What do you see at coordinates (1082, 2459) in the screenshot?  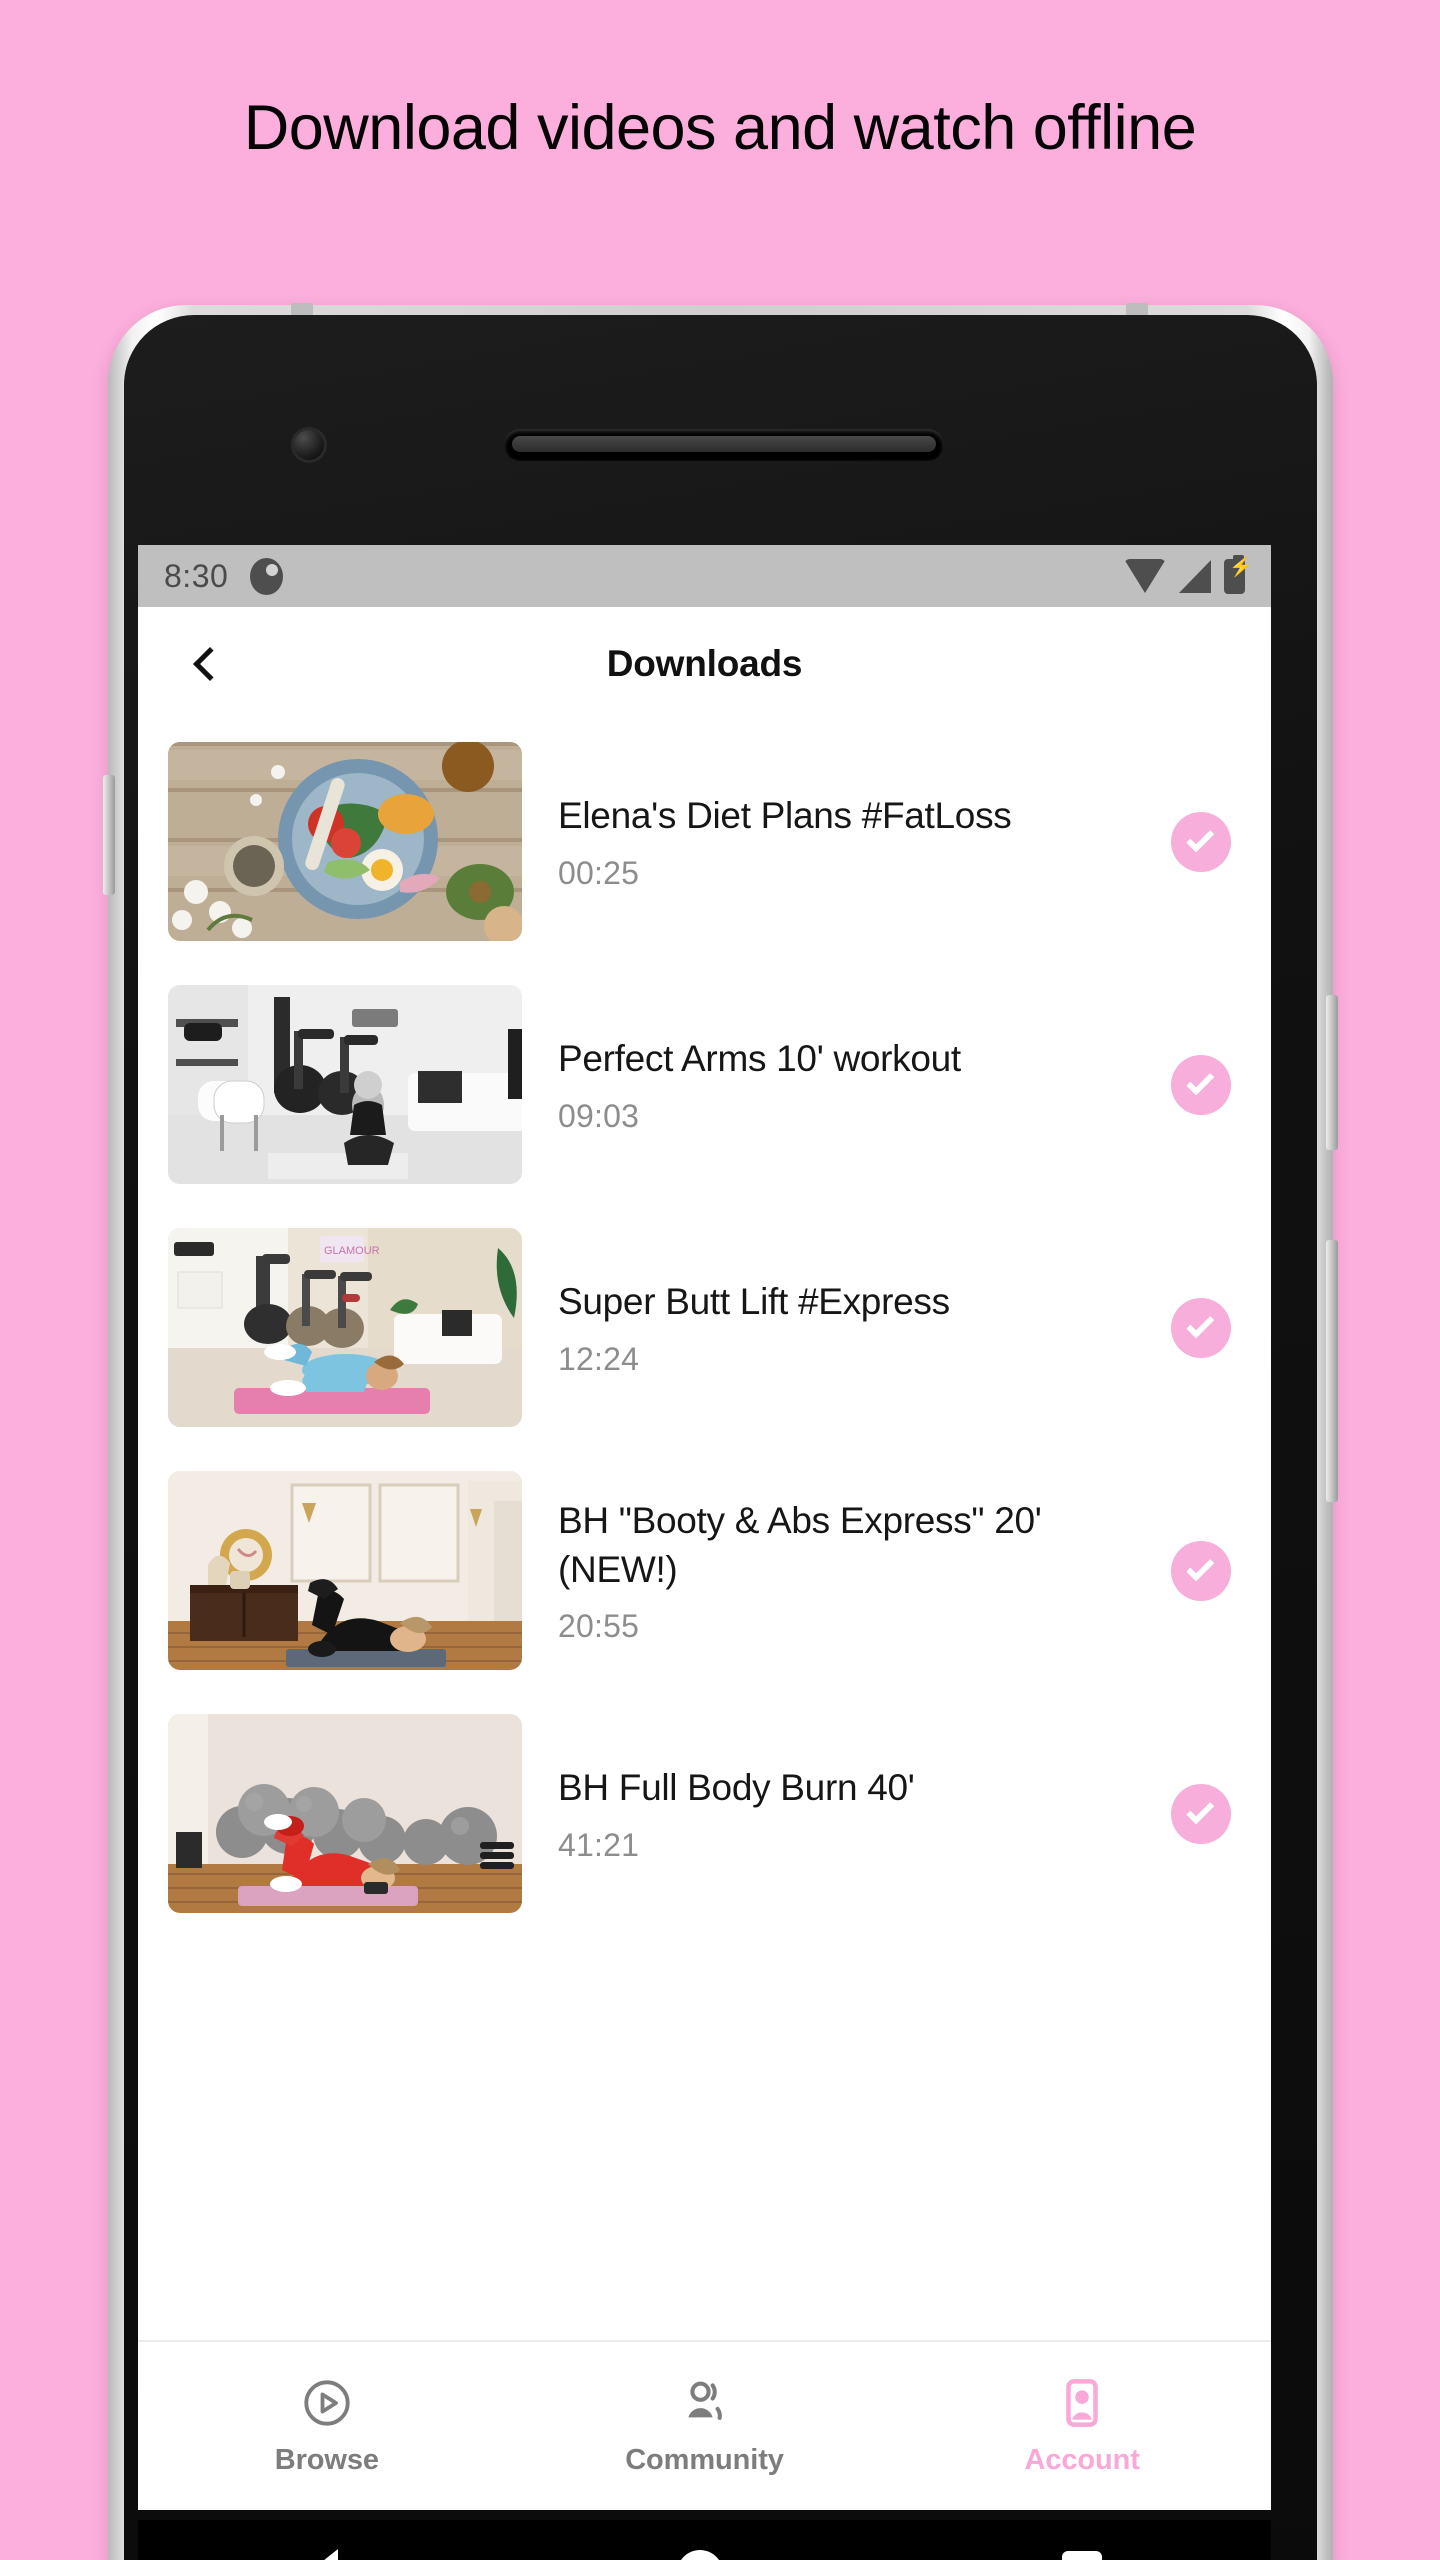 I see `tab-label: Account` at bounding box center [1082, 2459].